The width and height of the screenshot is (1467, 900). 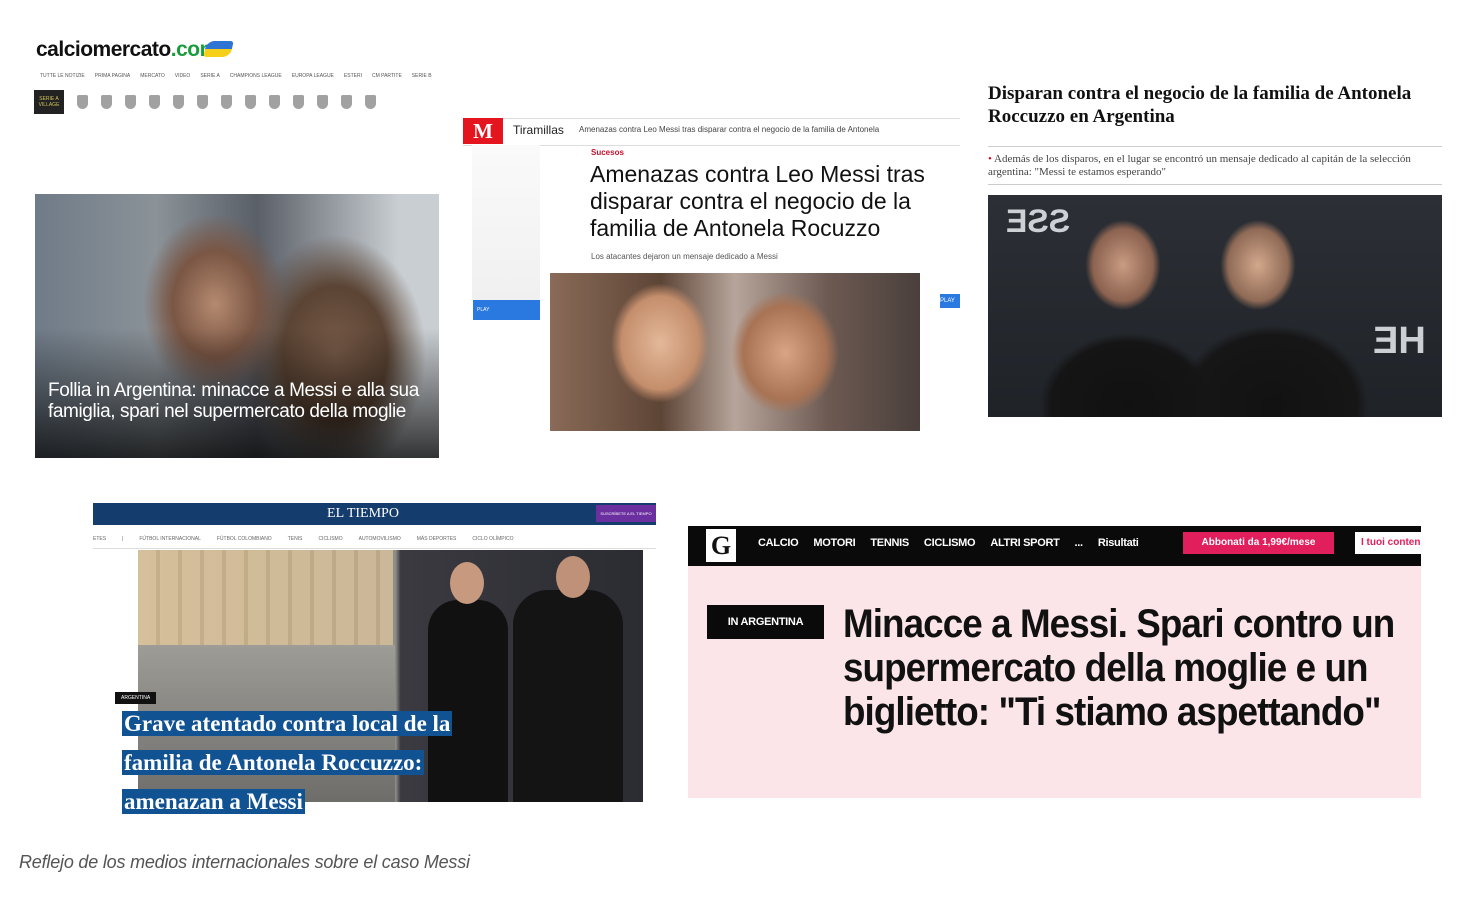 I want to click on eltiempo-nav-item: AUTOMOVILISMO, so click(x=380, y=539).